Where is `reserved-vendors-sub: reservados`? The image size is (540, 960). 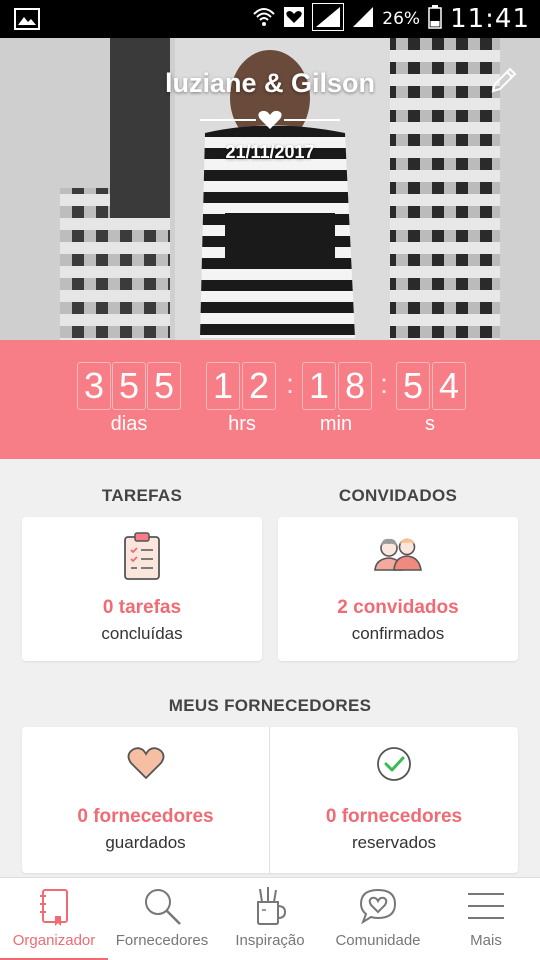 reserved-vendors-sub: reservados is located at coordinates (394, 842).